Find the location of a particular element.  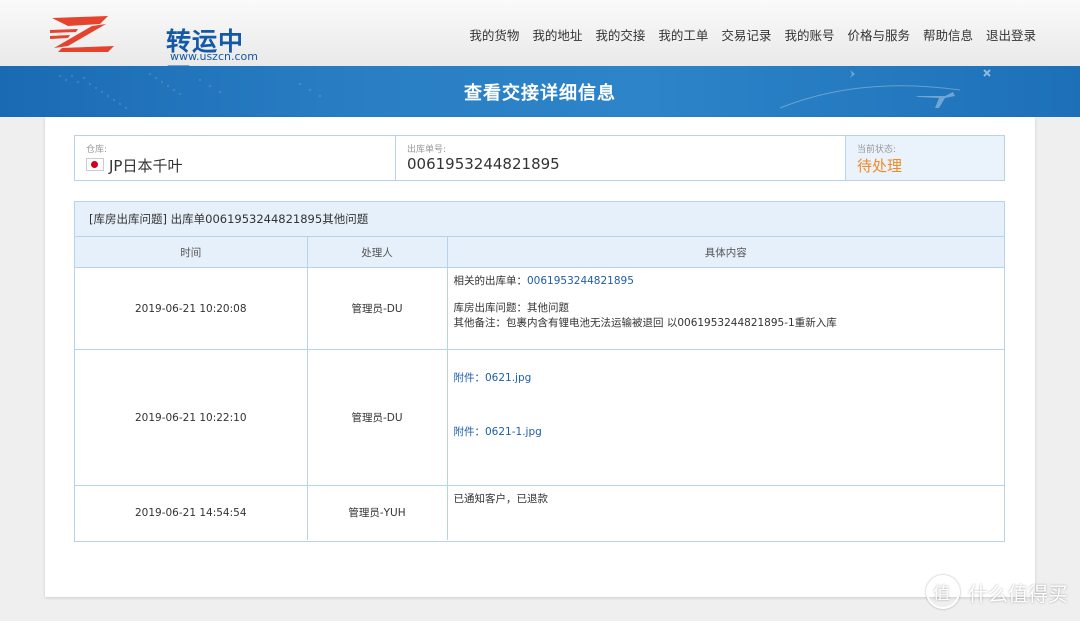

logo-url: www.uszcn.com is located at coordinates (214, 56).